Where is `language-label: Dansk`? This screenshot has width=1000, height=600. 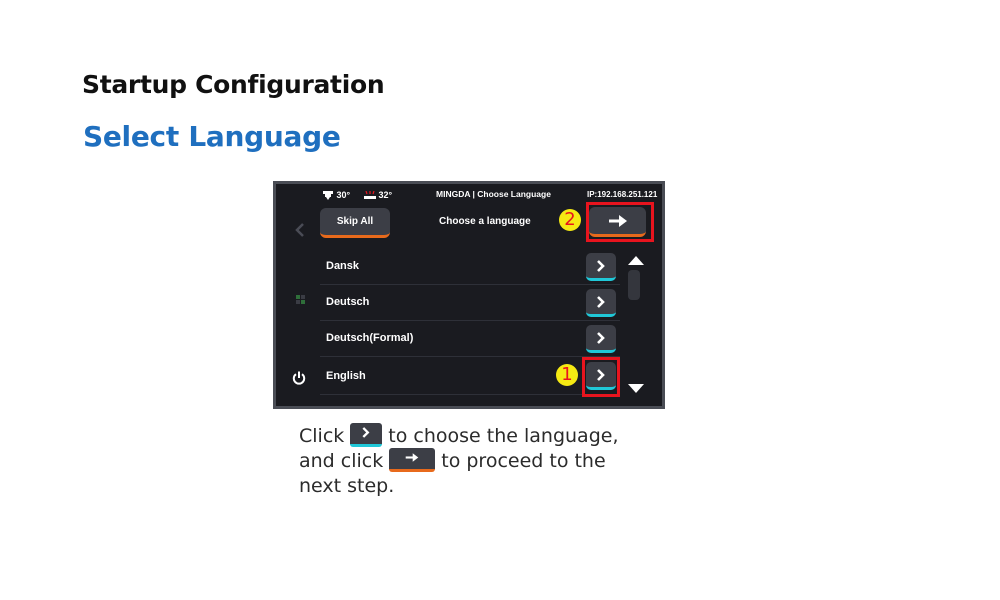 language-label: Dansk is located at coordinates (343, 266).